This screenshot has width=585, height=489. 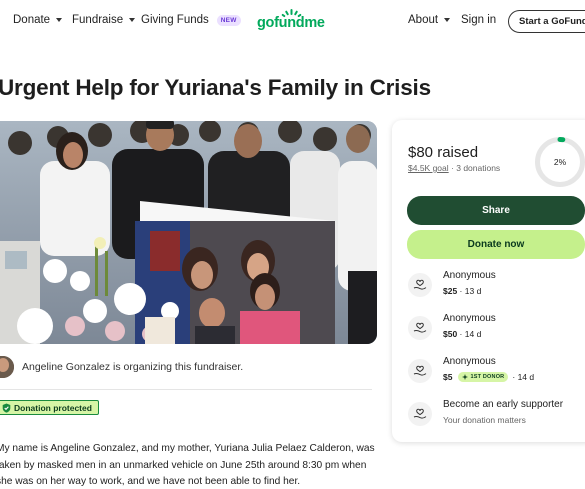 I want to click on donor-meta: $50 · 14 d, so click(x=462, y=334).